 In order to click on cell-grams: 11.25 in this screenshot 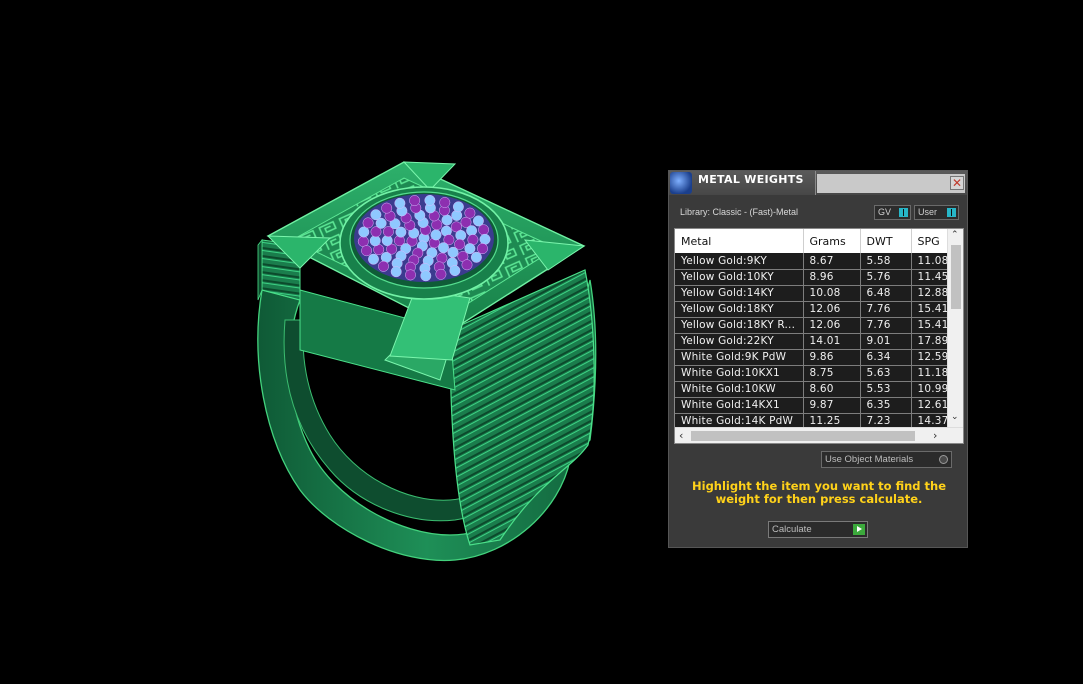, I will do `click(832, 420)`.